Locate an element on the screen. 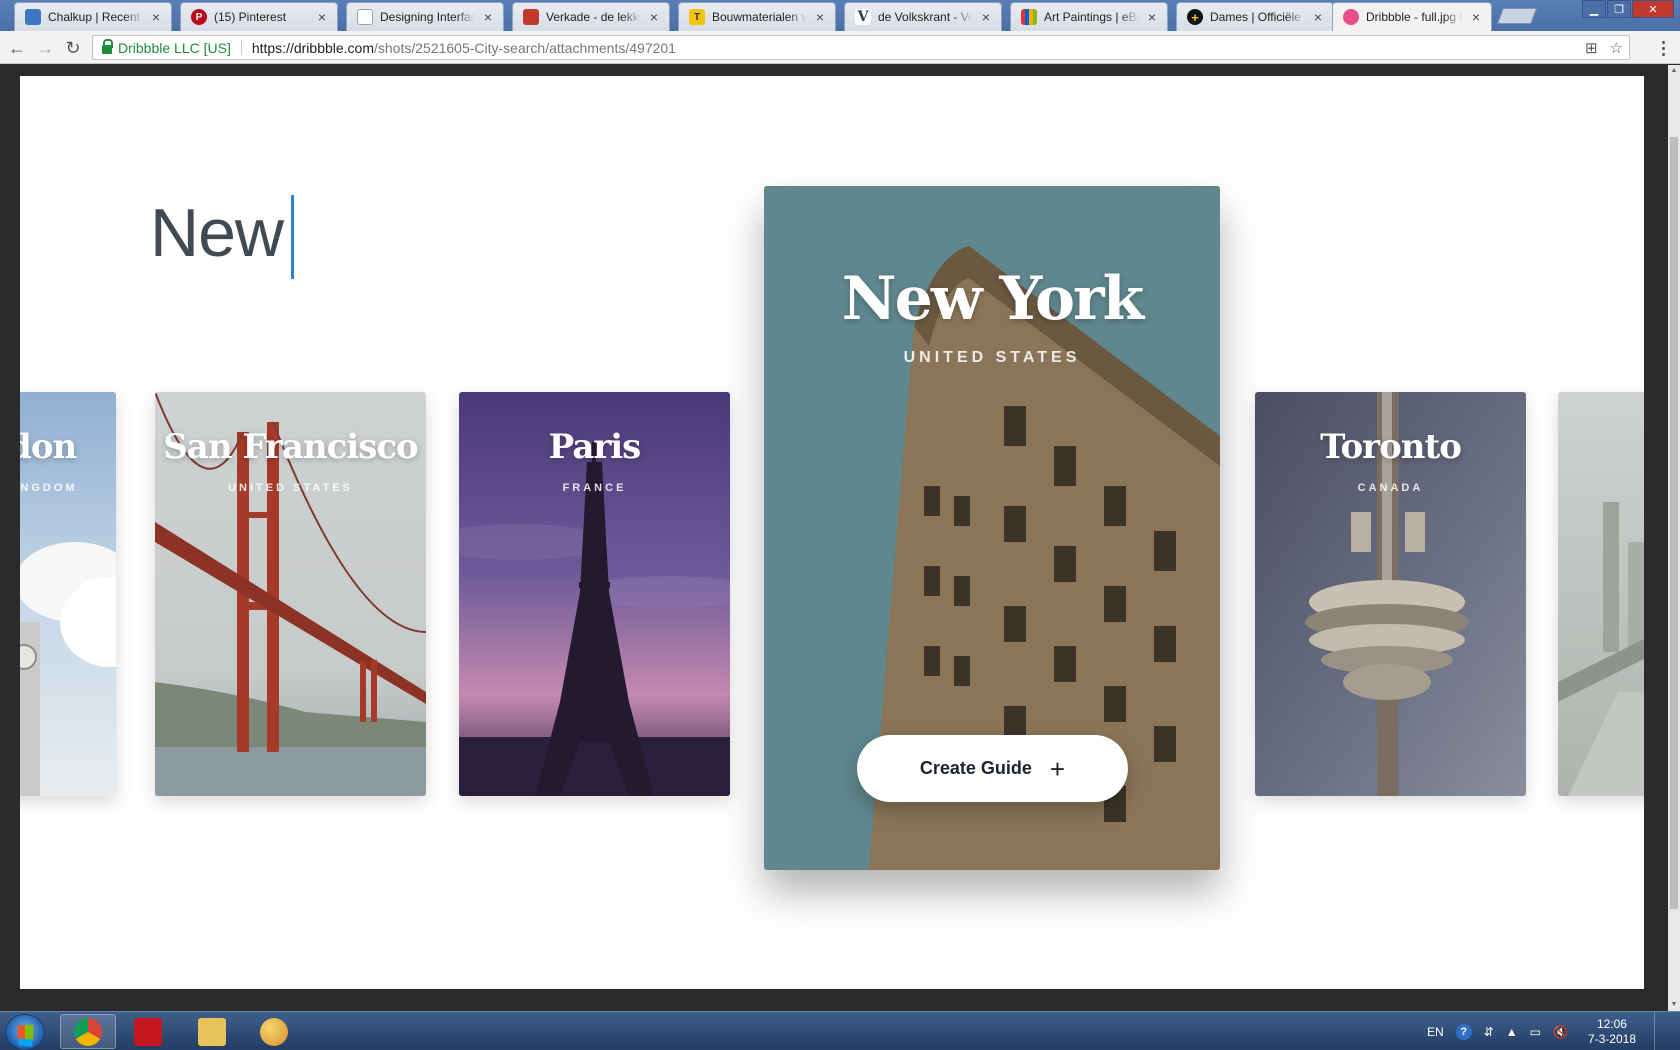  city-card-next is located at coordinates (1601, 594).